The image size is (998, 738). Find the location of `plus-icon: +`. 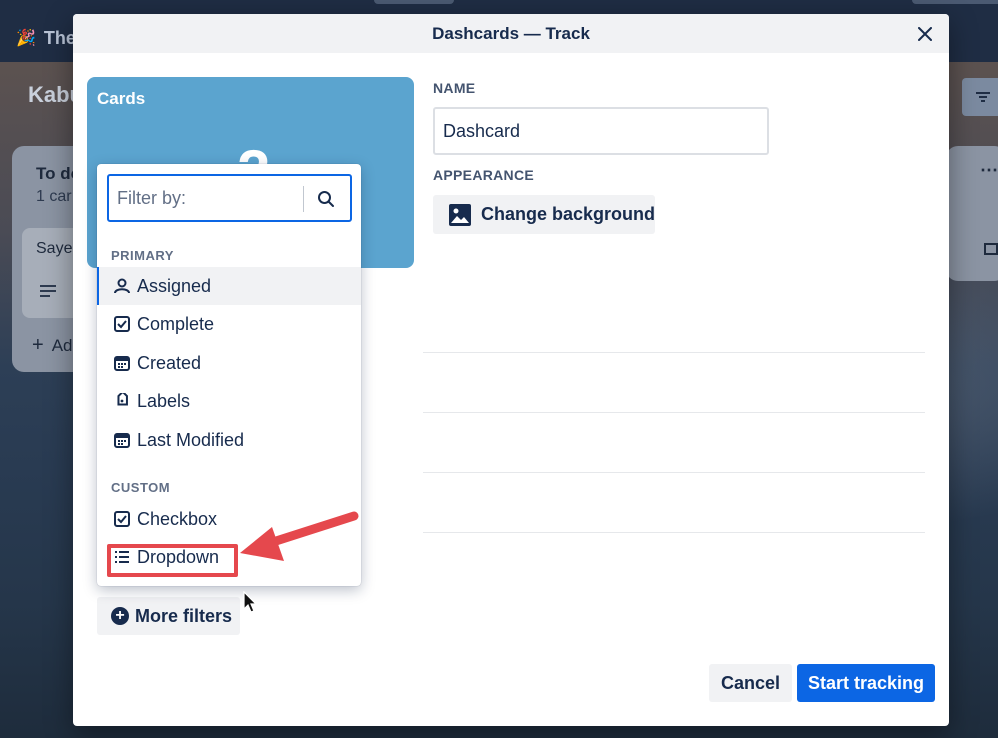

plus-icon: + is located at coordinates (38, 345).